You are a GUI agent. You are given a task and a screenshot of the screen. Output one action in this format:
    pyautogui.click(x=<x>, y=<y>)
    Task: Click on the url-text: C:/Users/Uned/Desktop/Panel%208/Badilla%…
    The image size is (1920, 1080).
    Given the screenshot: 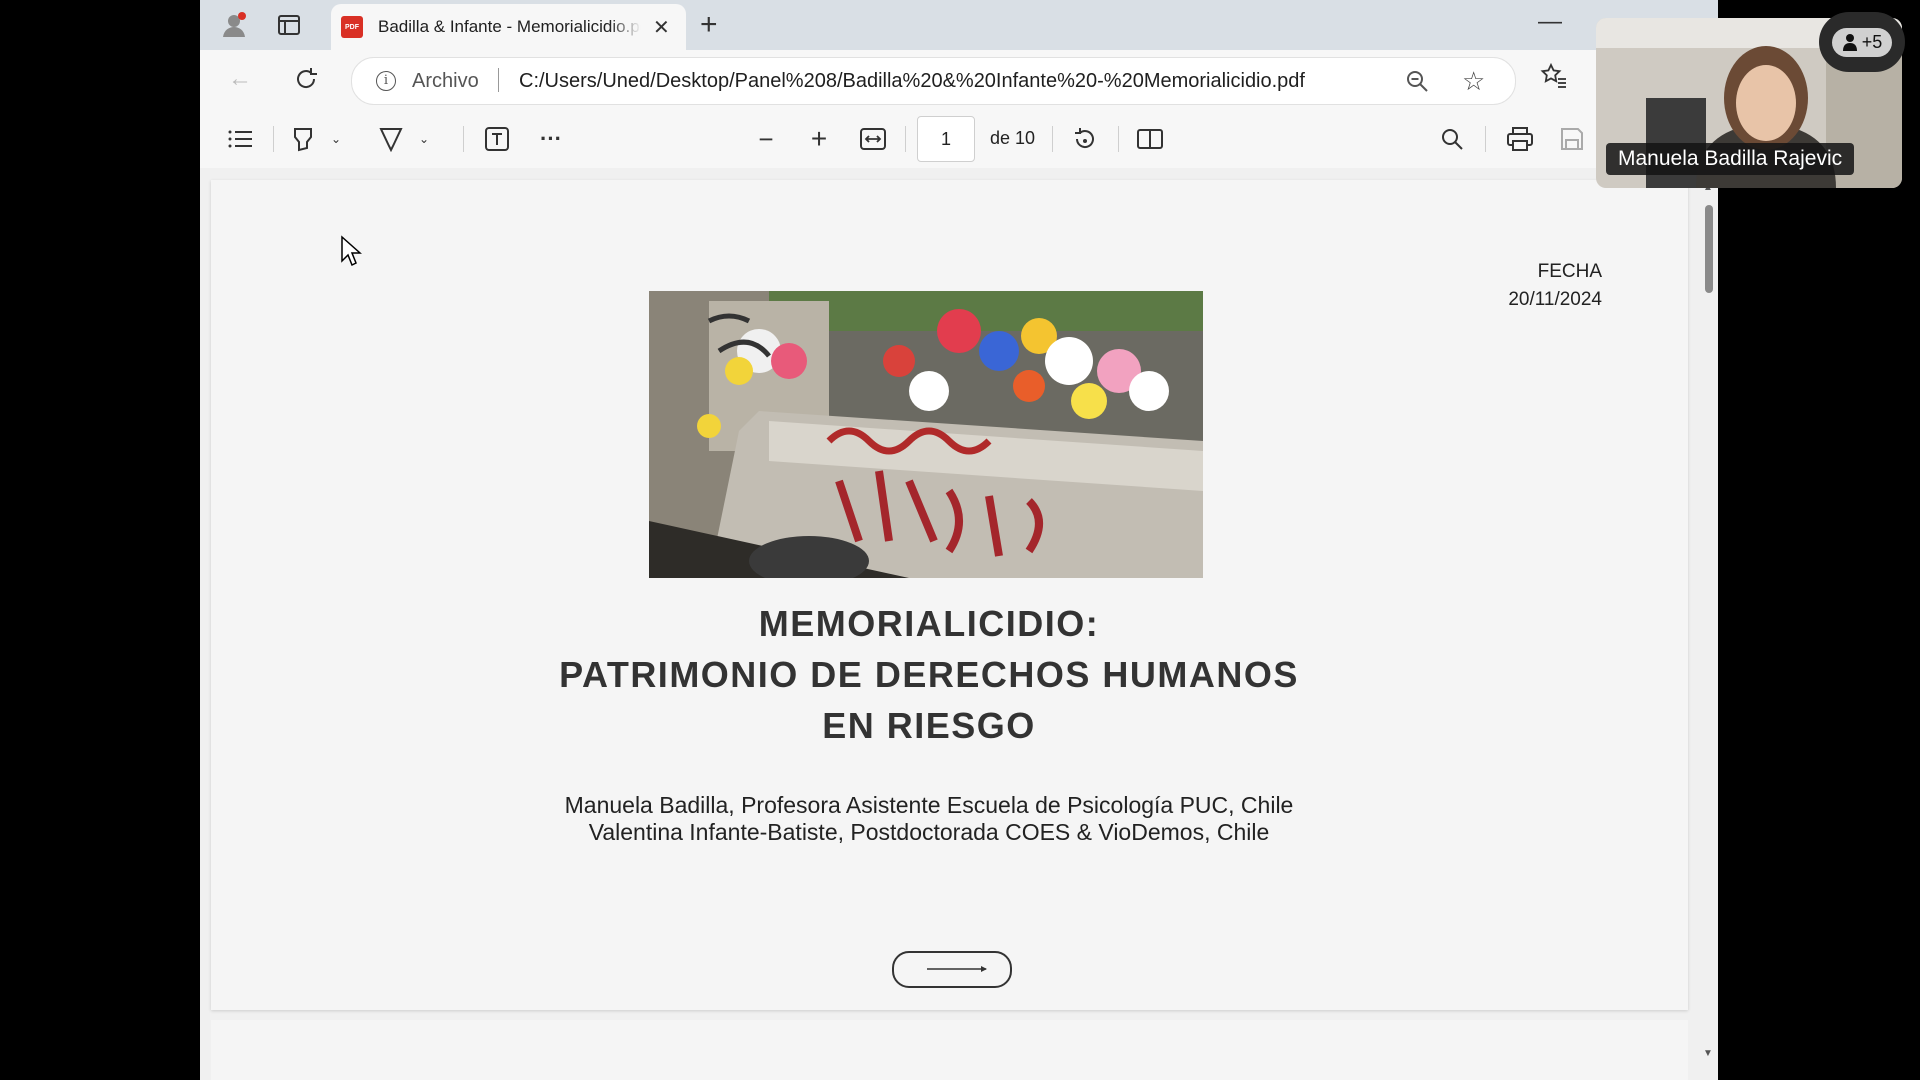 What is the action you would take?
    pyautogui.click(x=912, y=81)
    